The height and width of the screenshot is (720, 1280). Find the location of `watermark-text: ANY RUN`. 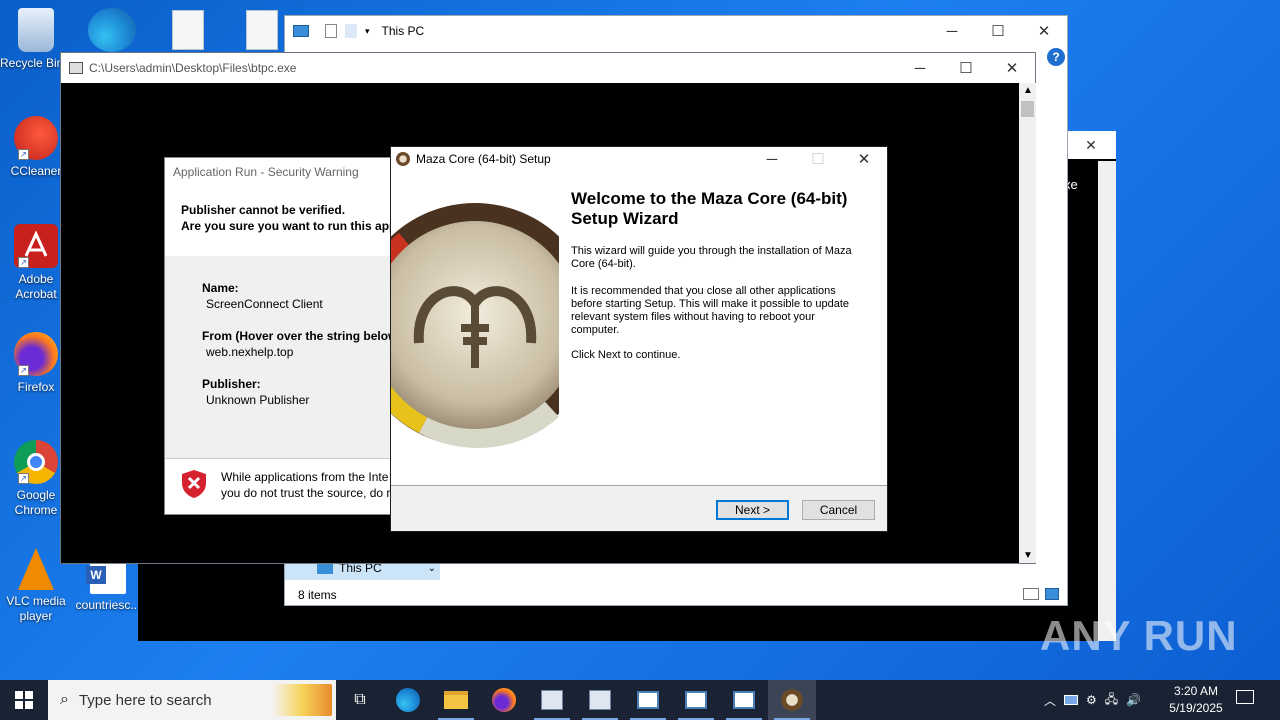

watermark-text: ANY RUN is located at coordinates (1139, 635).